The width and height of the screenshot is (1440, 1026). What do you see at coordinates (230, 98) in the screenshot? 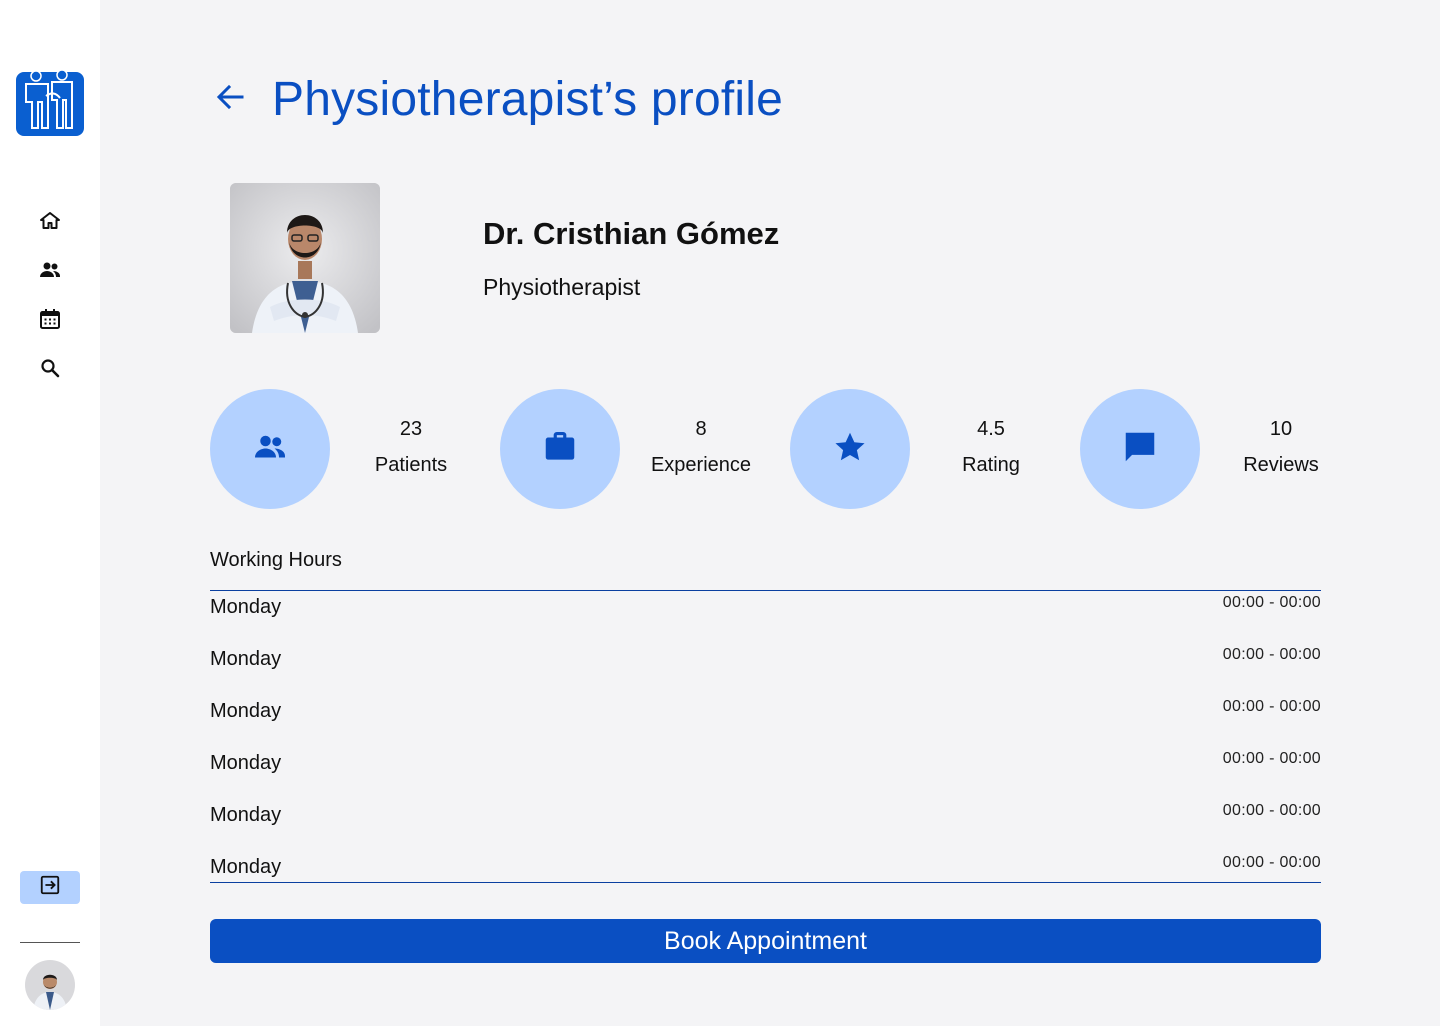
I see `back-button` at bounding box center [230, 98].